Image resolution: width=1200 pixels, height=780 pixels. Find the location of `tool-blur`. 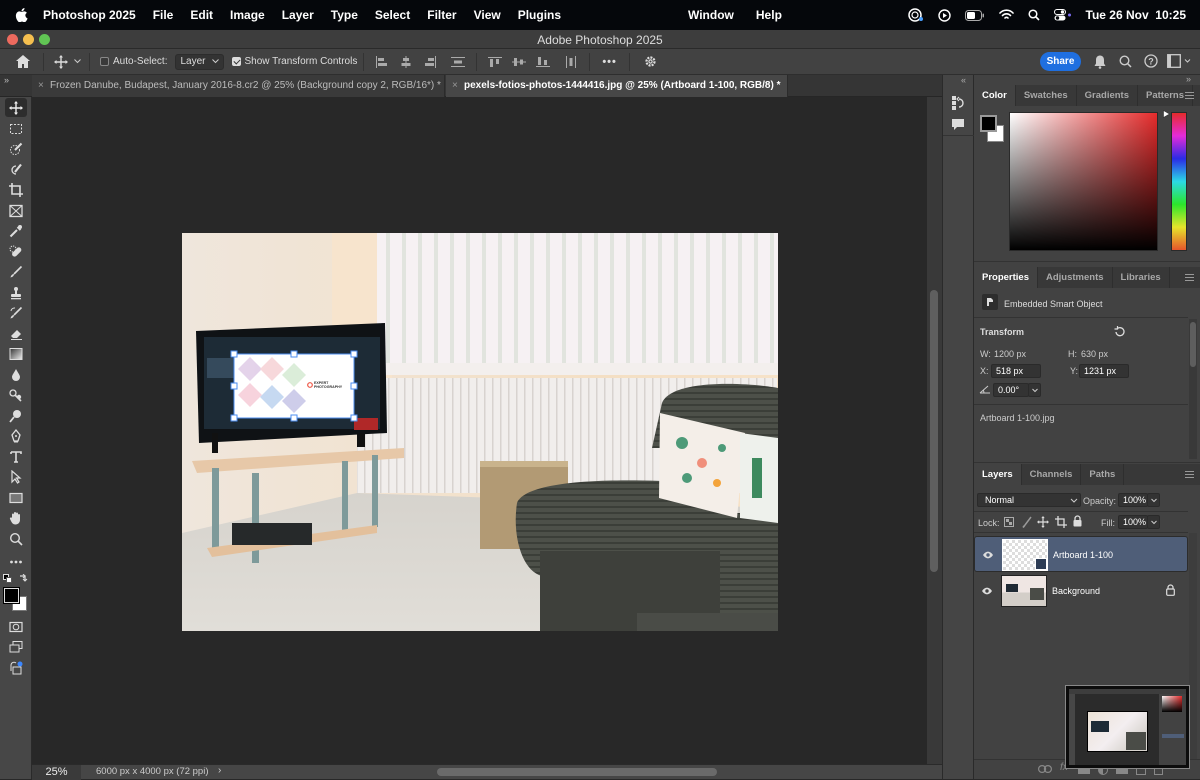

tool-blur is located at coordinates (16, 374).